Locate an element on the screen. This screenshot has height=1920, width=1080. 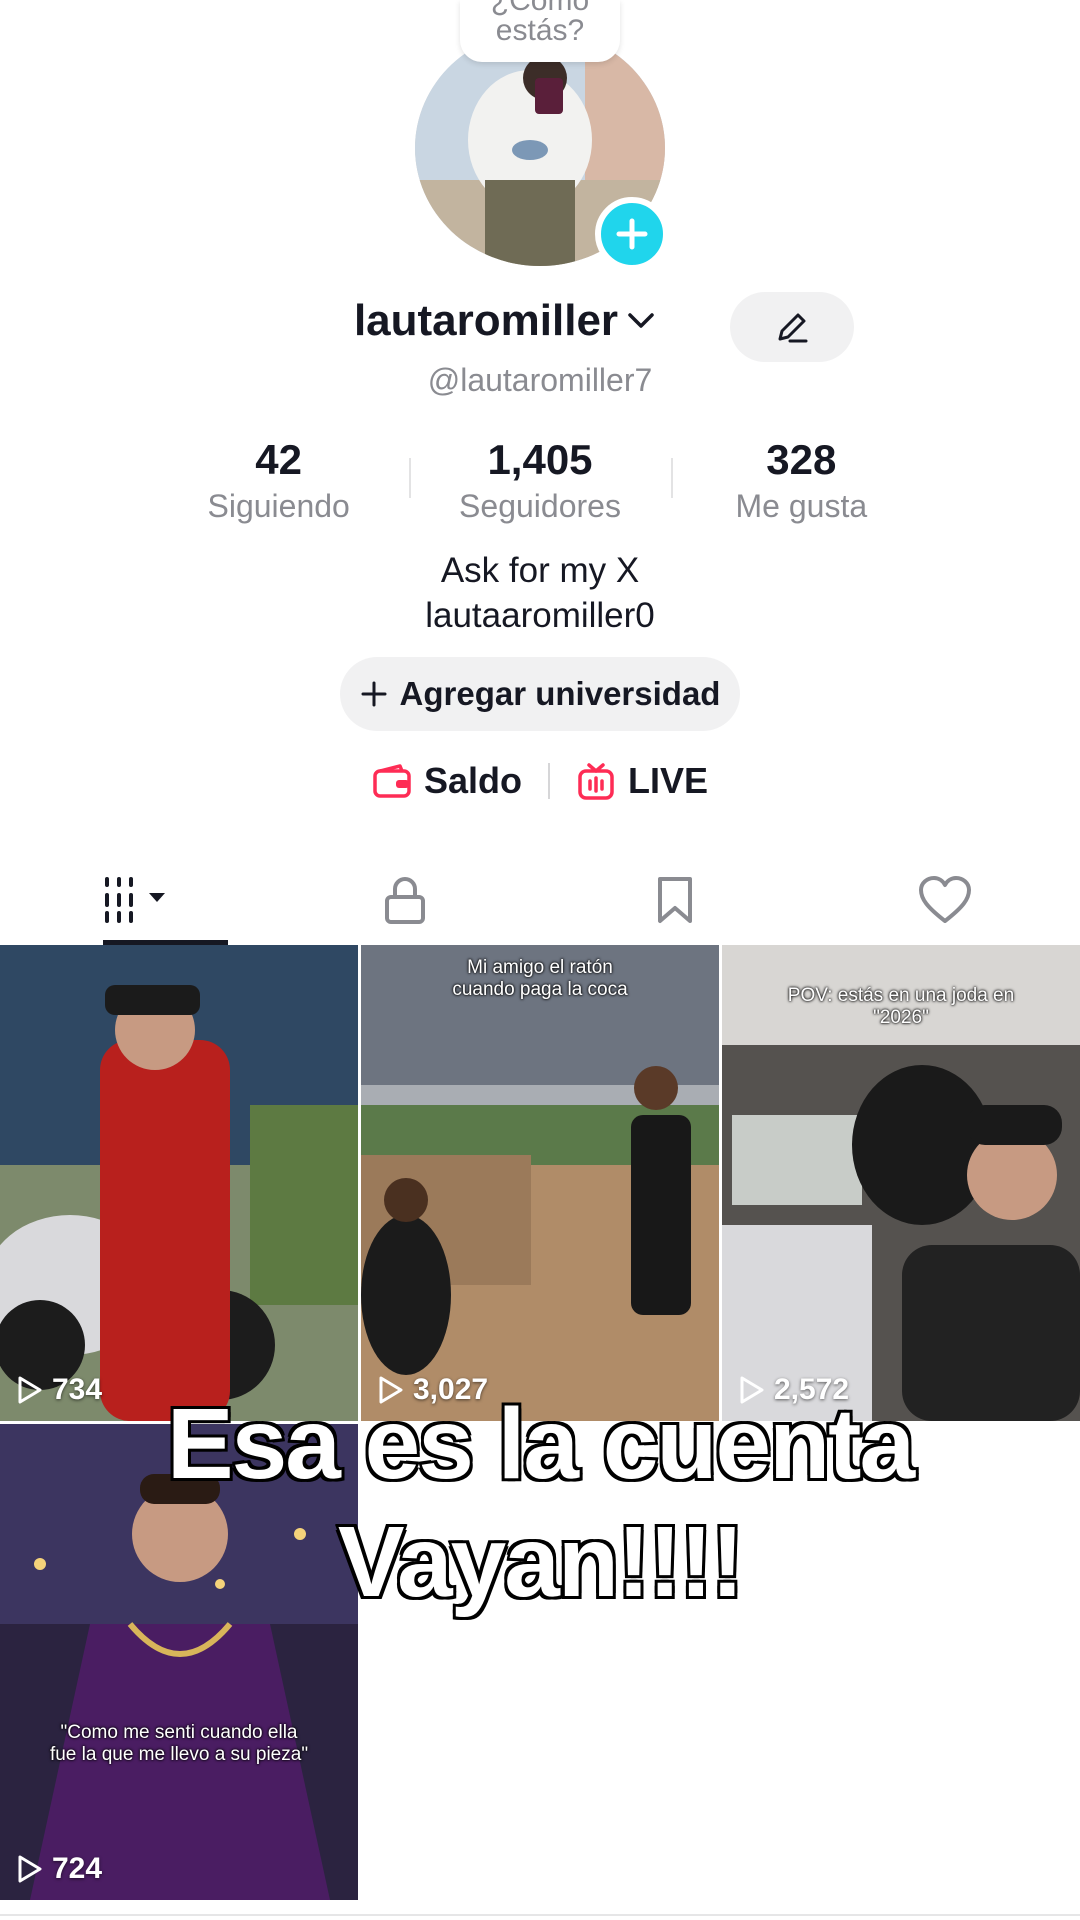
lock-icon is located at coordinates (405, 900).